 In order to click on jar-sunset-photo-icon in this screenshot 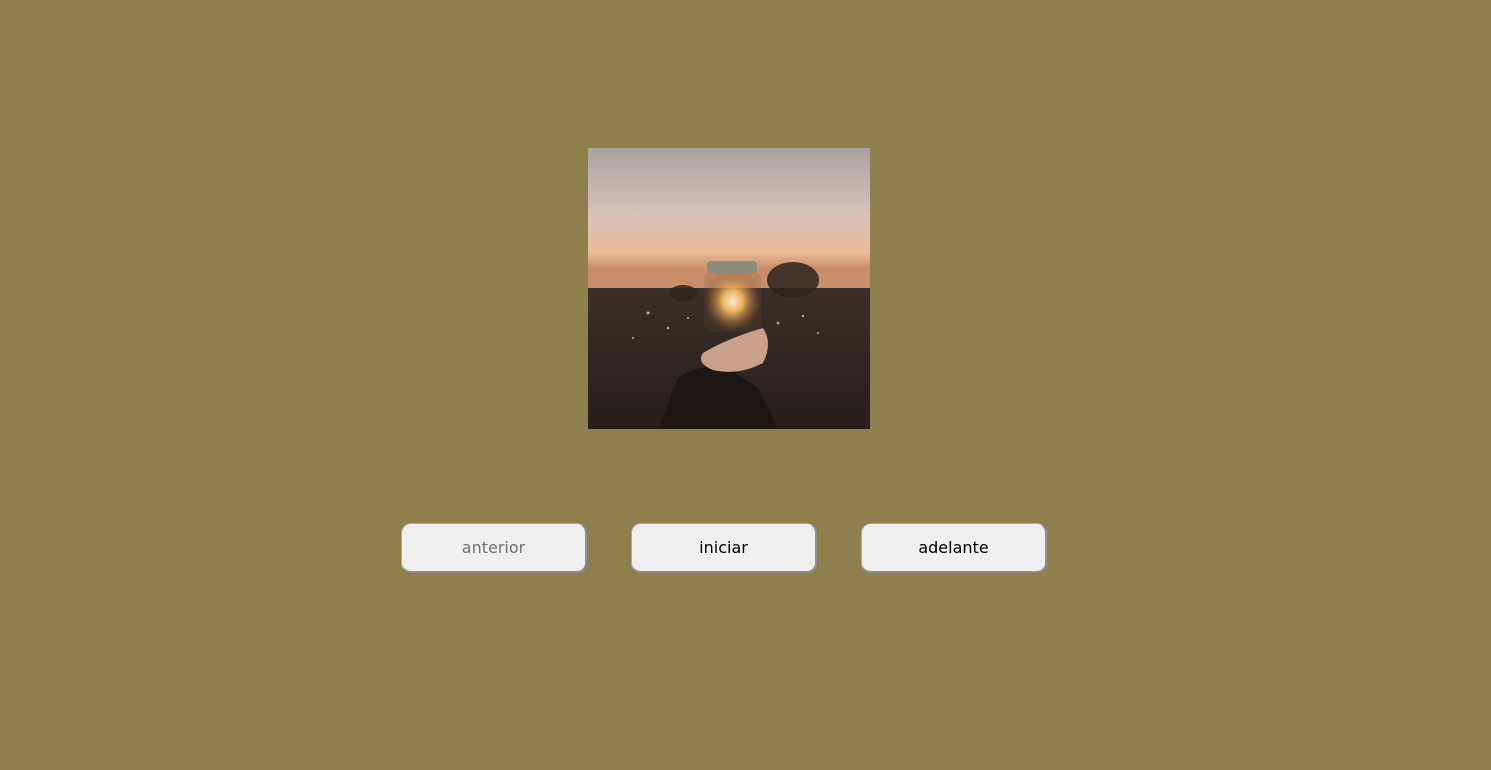, I will do `click(729, 288)`.